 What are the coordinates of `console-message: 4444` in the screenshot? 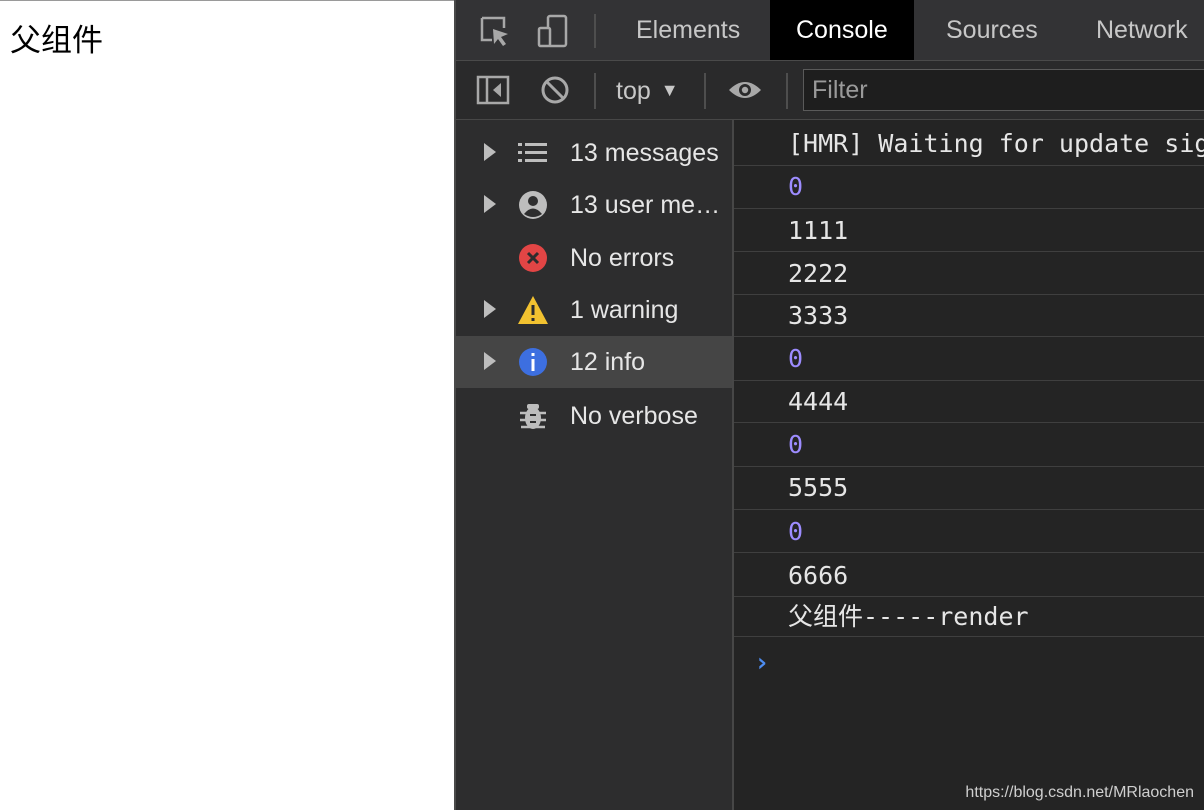 It's located at (969, 402).